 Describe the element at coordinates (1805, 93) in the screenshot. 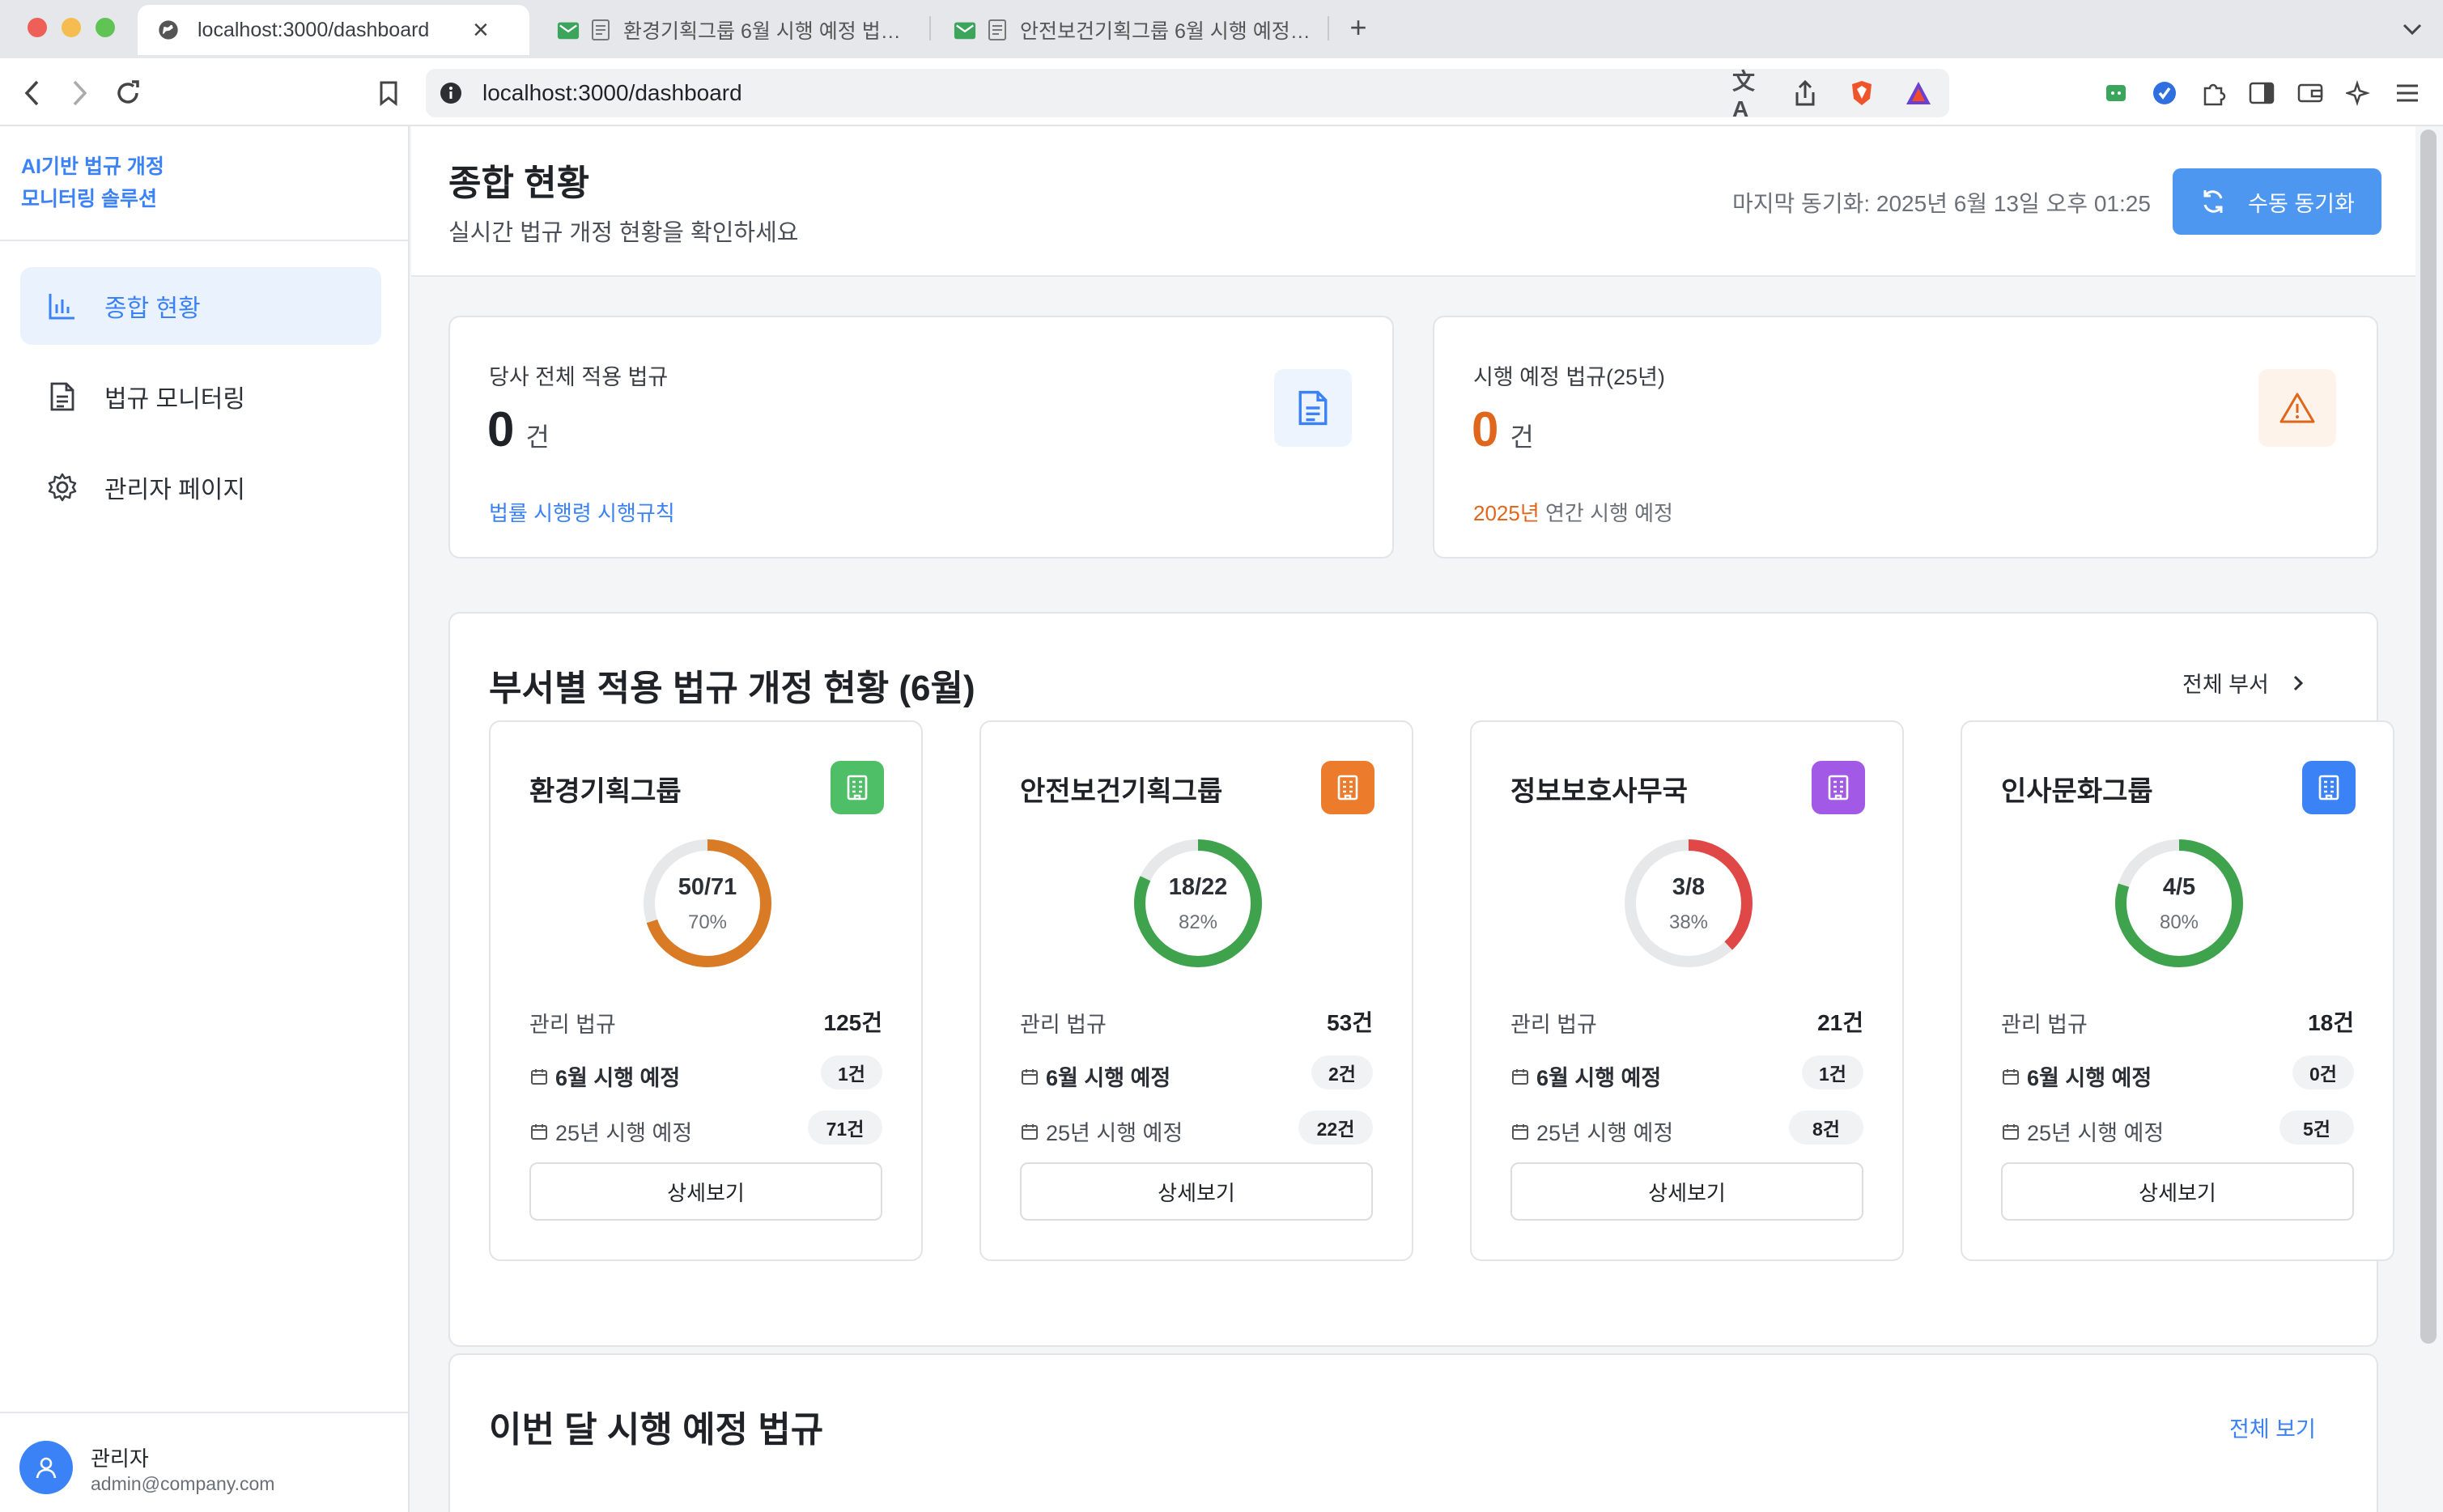

I see `share-icon` at that location.